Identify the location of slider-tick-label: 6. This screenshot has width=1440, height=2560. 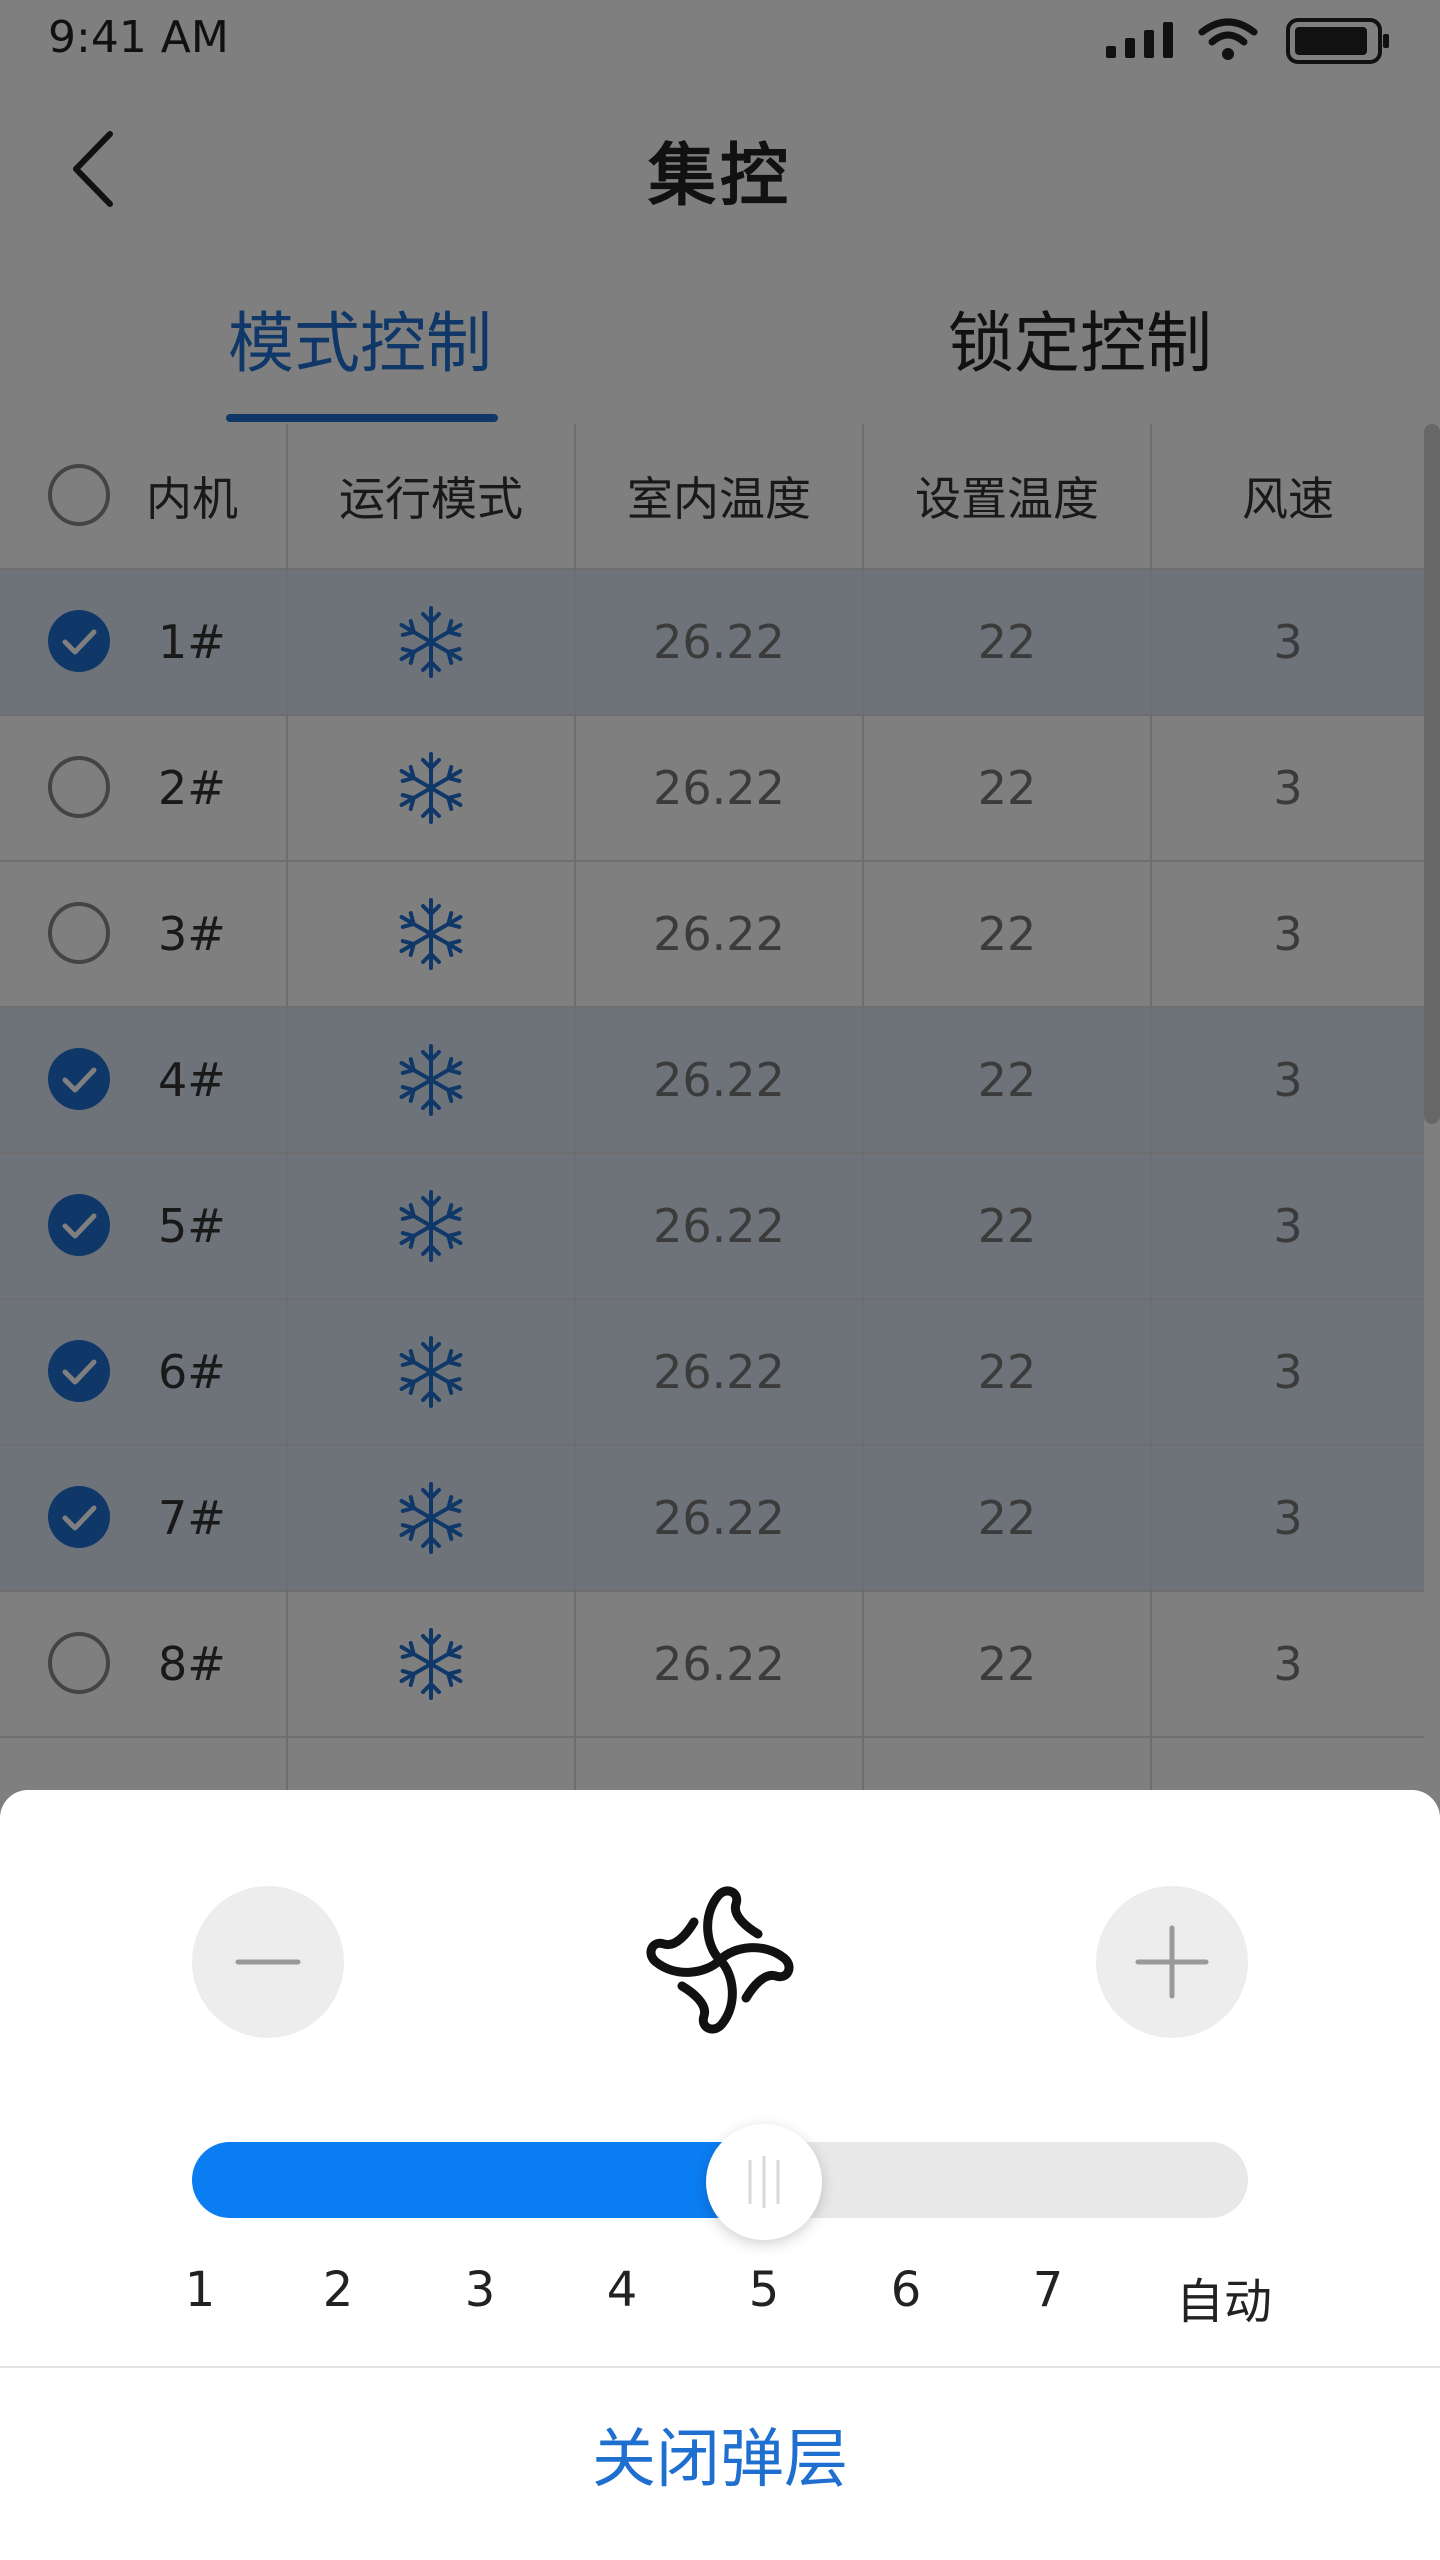
(906, 2290).